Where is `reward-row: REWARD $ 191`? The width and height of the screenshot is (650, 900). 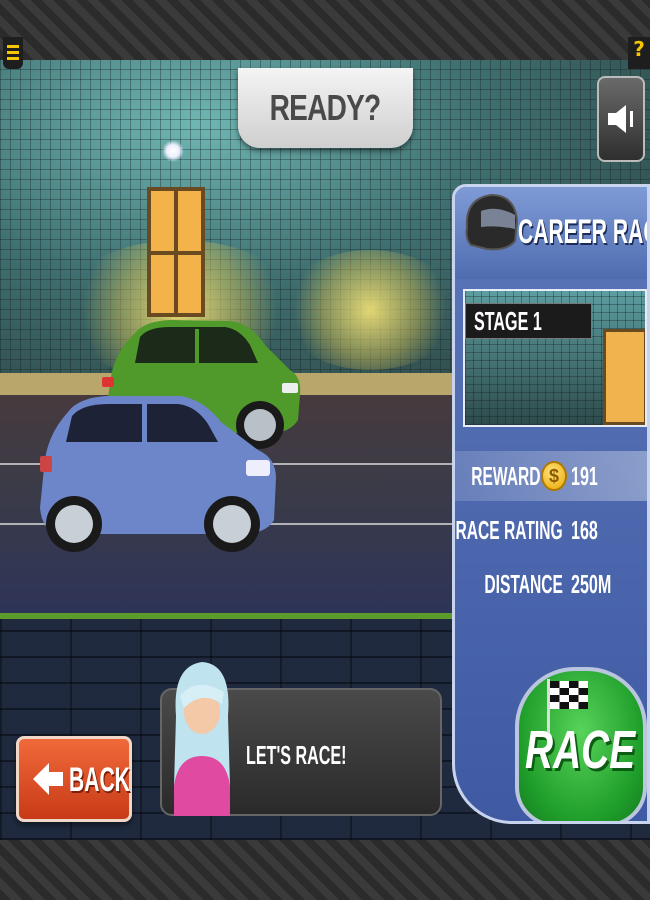
reward-row: REWARD $ 191 is located at coordinates (551, 476).